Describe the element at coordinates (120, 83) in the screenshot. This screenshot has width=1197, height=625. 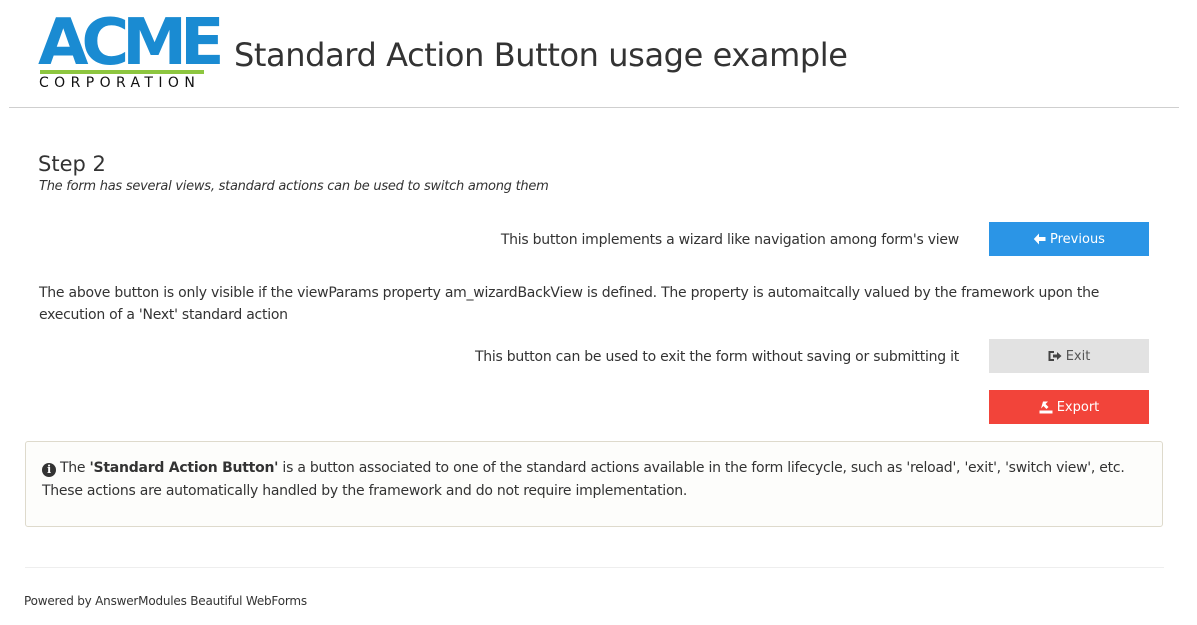
I see `logo-subtitle: CORPORATION` at that location.